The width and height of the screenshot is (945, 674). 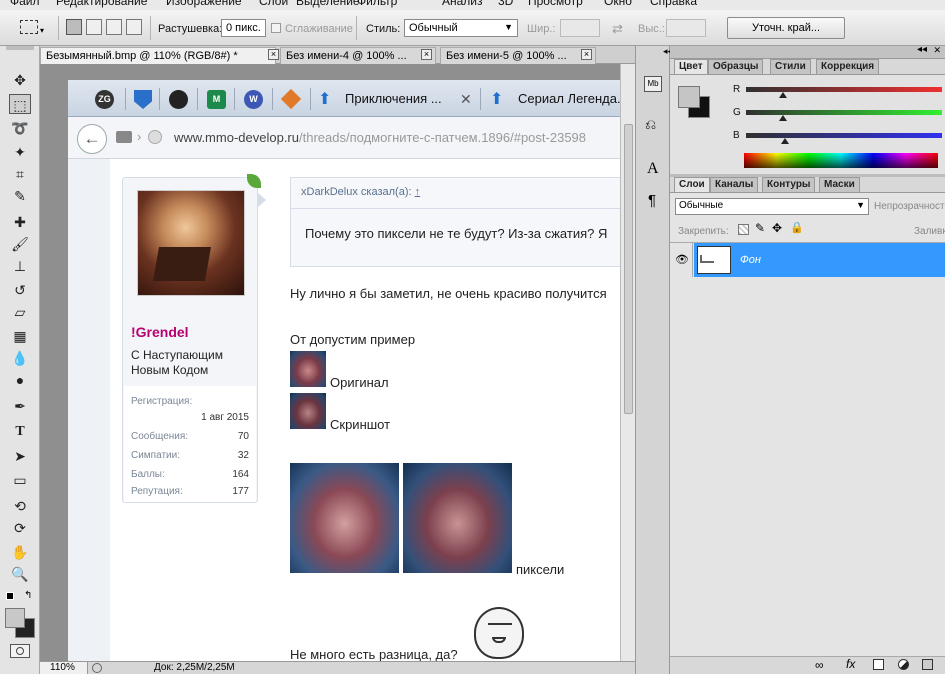 What do you see at coordinates (760, 228) in the screenshot?
I see `lock-pixels-icon: ✎` at bounding box center [760, 228].